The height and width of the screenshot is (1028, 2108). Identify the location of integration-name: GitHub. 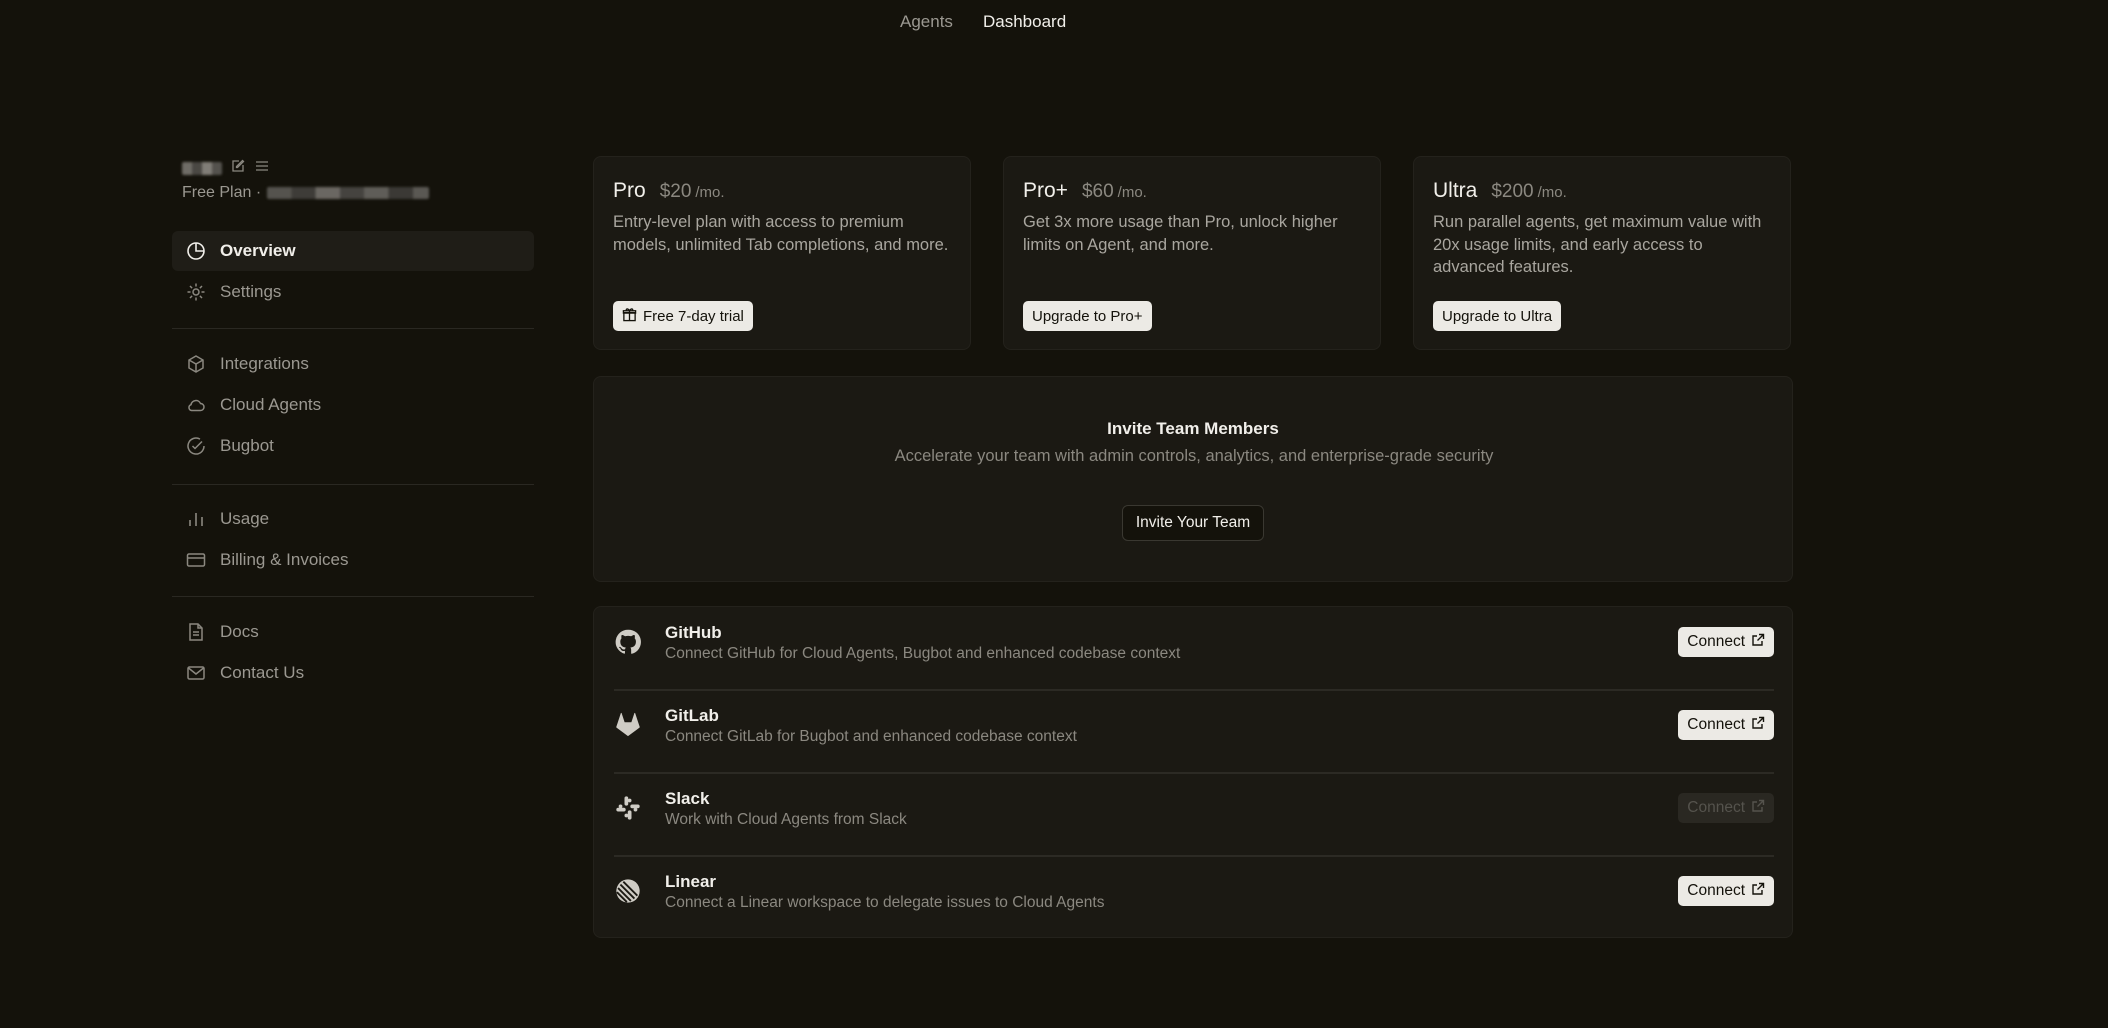
(693, 632).